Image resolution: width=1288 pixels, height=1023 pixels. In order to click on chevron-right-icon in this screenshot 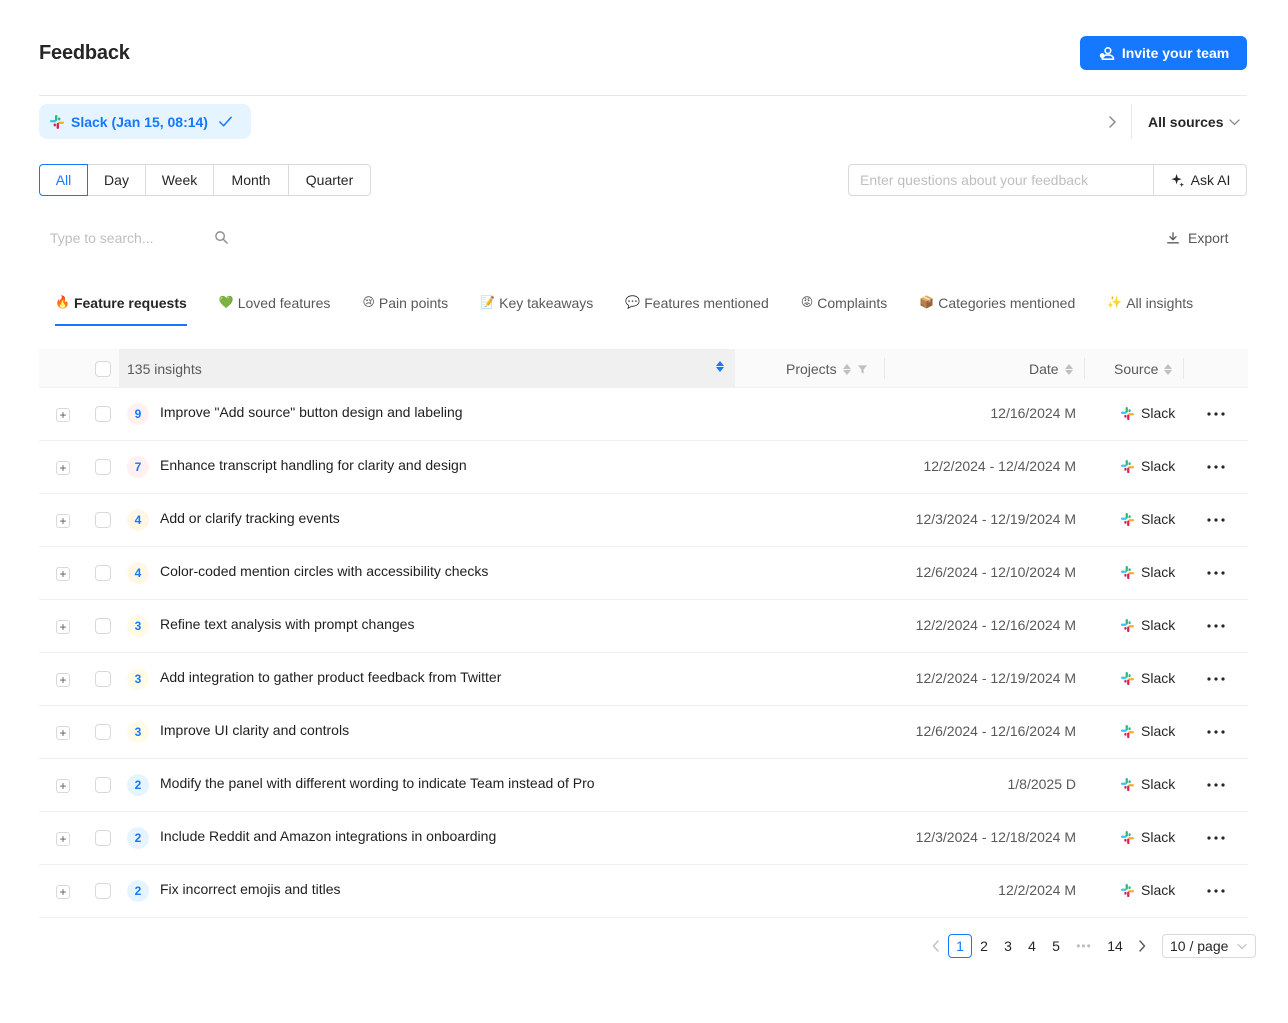, I will do `click(1112, 122)`.